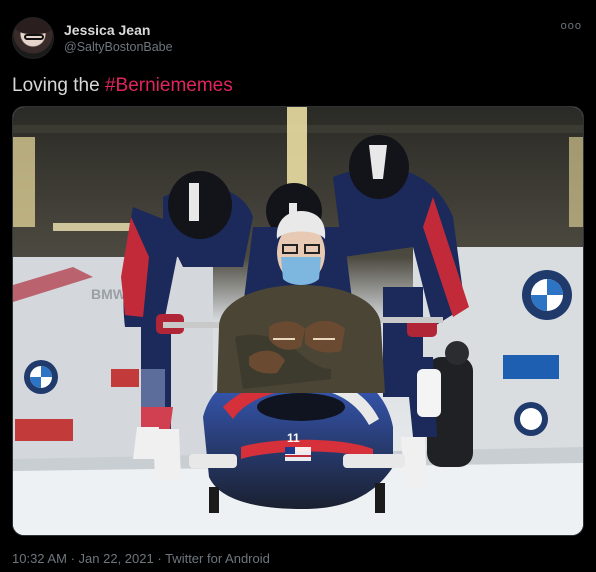 The width and height of the screenshot is (596, 572). I want to click on bmw-banner-text: BMW, so click(109, 294).